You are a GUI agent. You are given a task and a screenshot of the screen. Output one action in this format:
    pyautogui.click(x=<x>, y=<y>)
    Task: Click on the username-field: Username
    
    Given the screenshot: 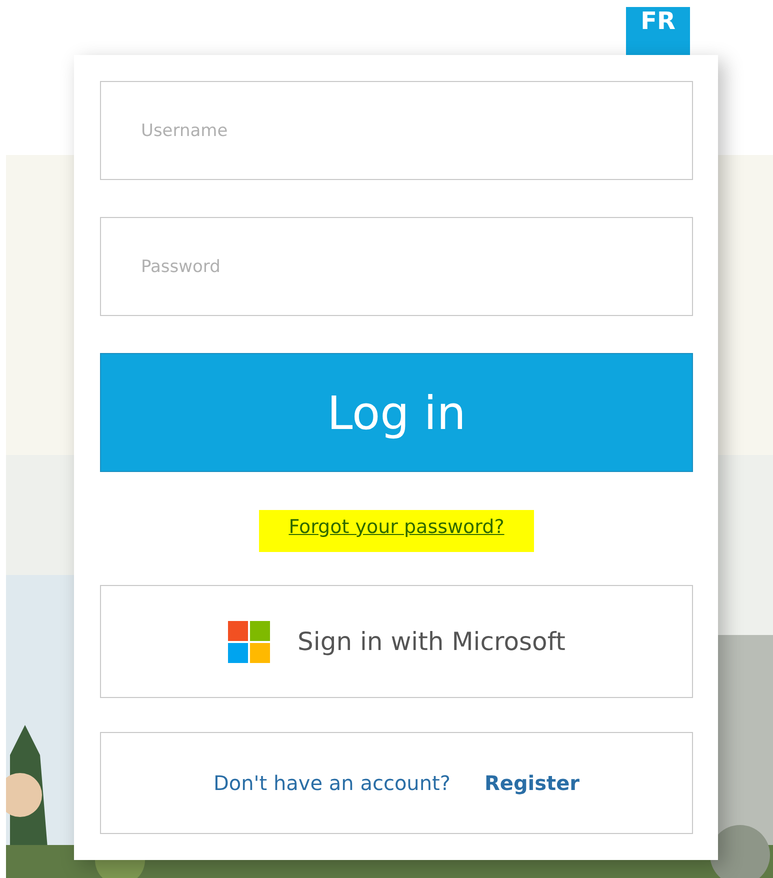 What is the action you would take?
    pyautogui.click(x=396, y=130)
    